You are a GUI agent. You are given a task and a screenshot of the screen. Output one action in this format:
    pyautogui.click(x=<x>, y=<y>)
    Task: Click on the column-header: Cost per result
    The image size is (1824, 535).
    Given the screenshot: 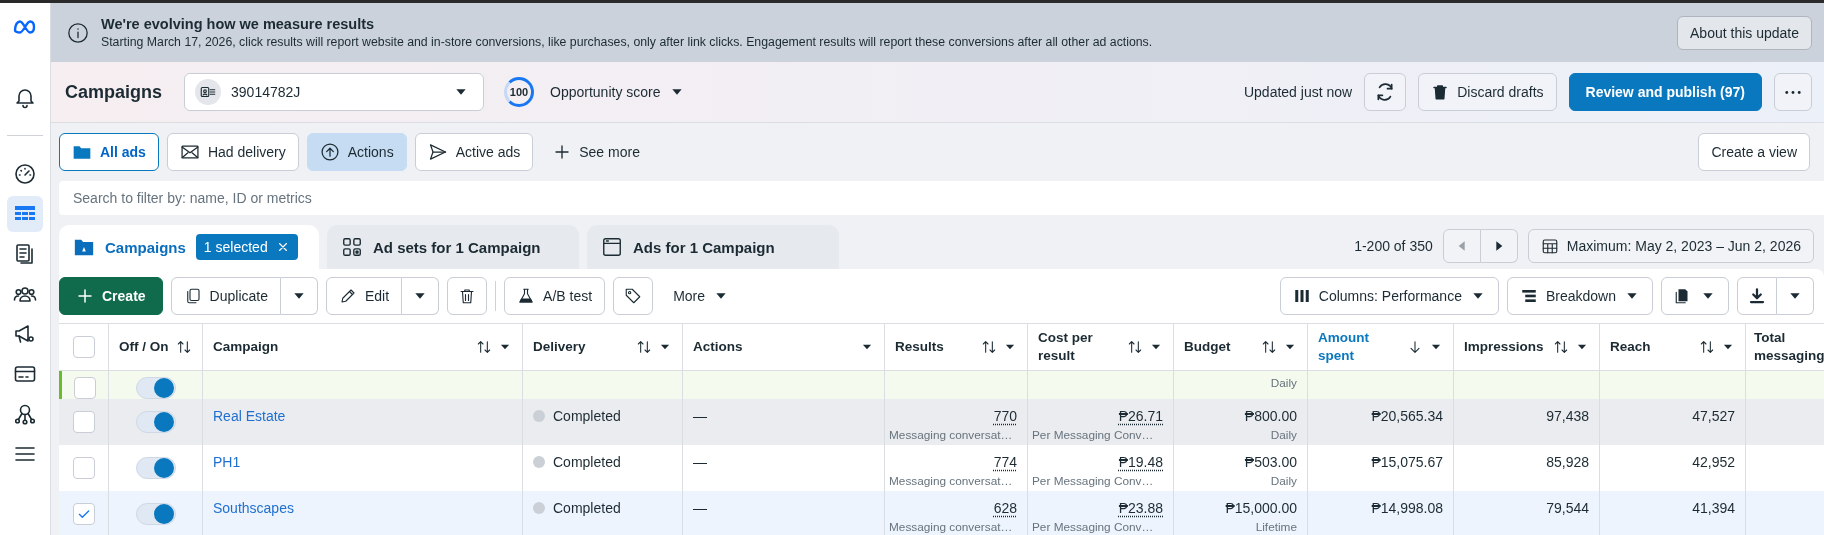 What is the action you would take?
    pyautogui.click(x=1079, y=347)
    